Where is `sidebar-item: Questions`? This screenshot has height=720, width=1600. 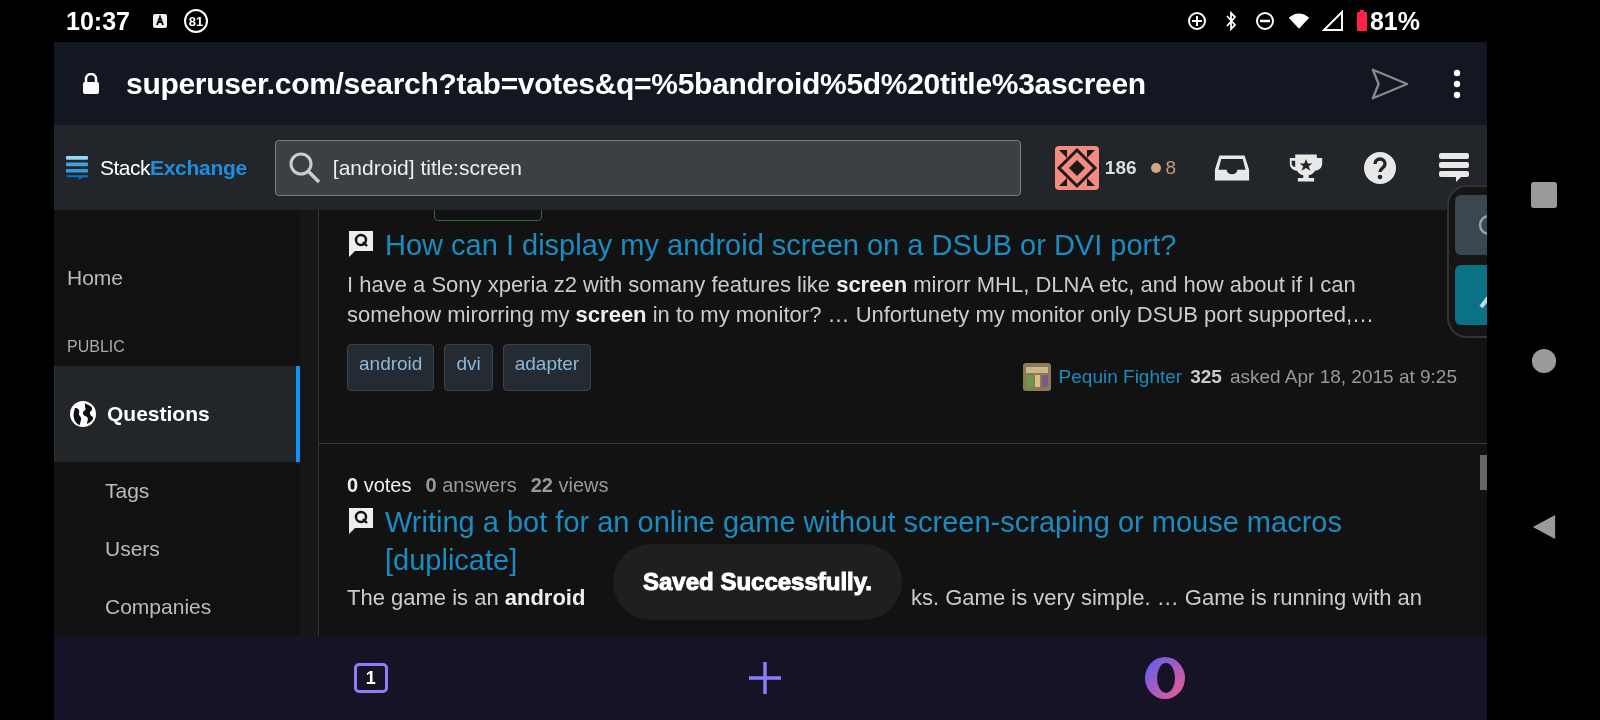
sidebar-item: Questions is located at coordinates (177, 414).